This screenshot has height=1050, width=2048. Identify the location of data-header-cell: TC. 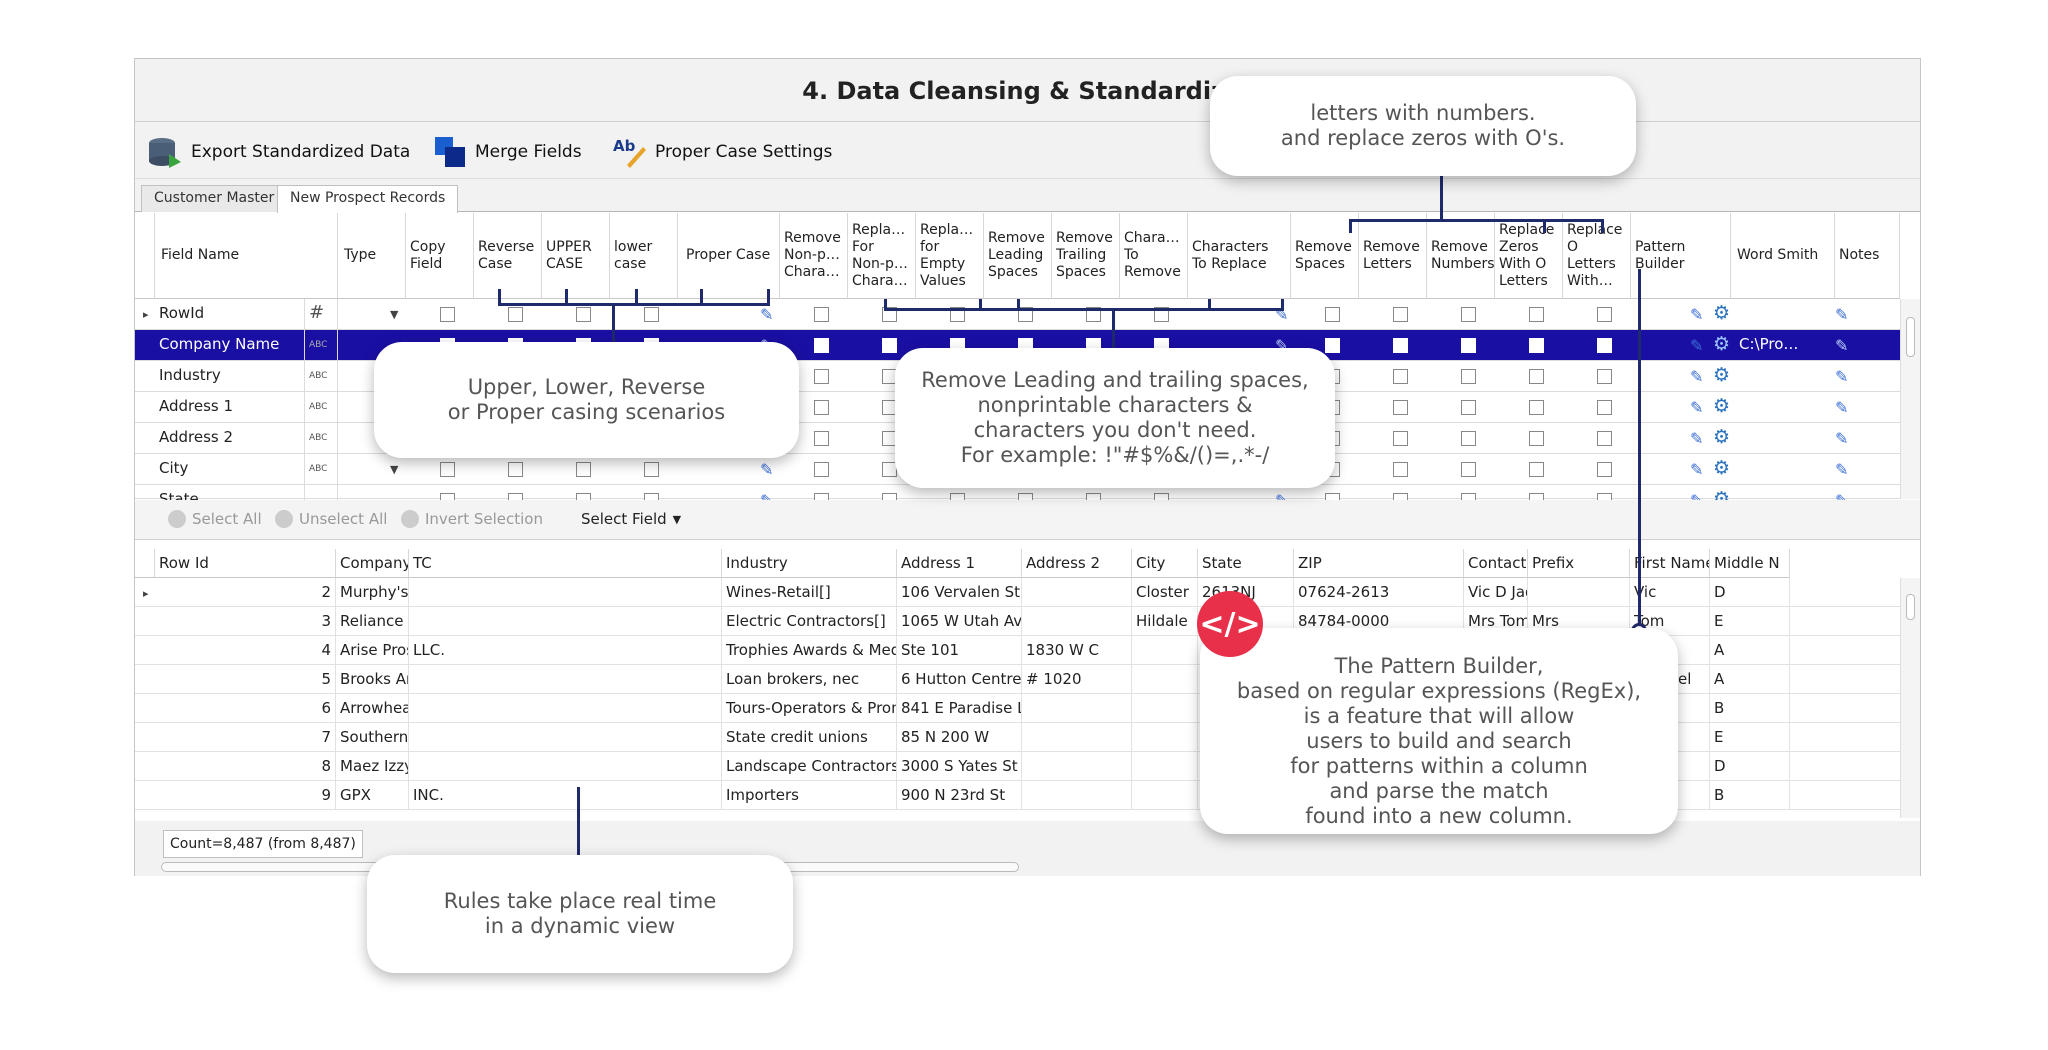
(565, 563).